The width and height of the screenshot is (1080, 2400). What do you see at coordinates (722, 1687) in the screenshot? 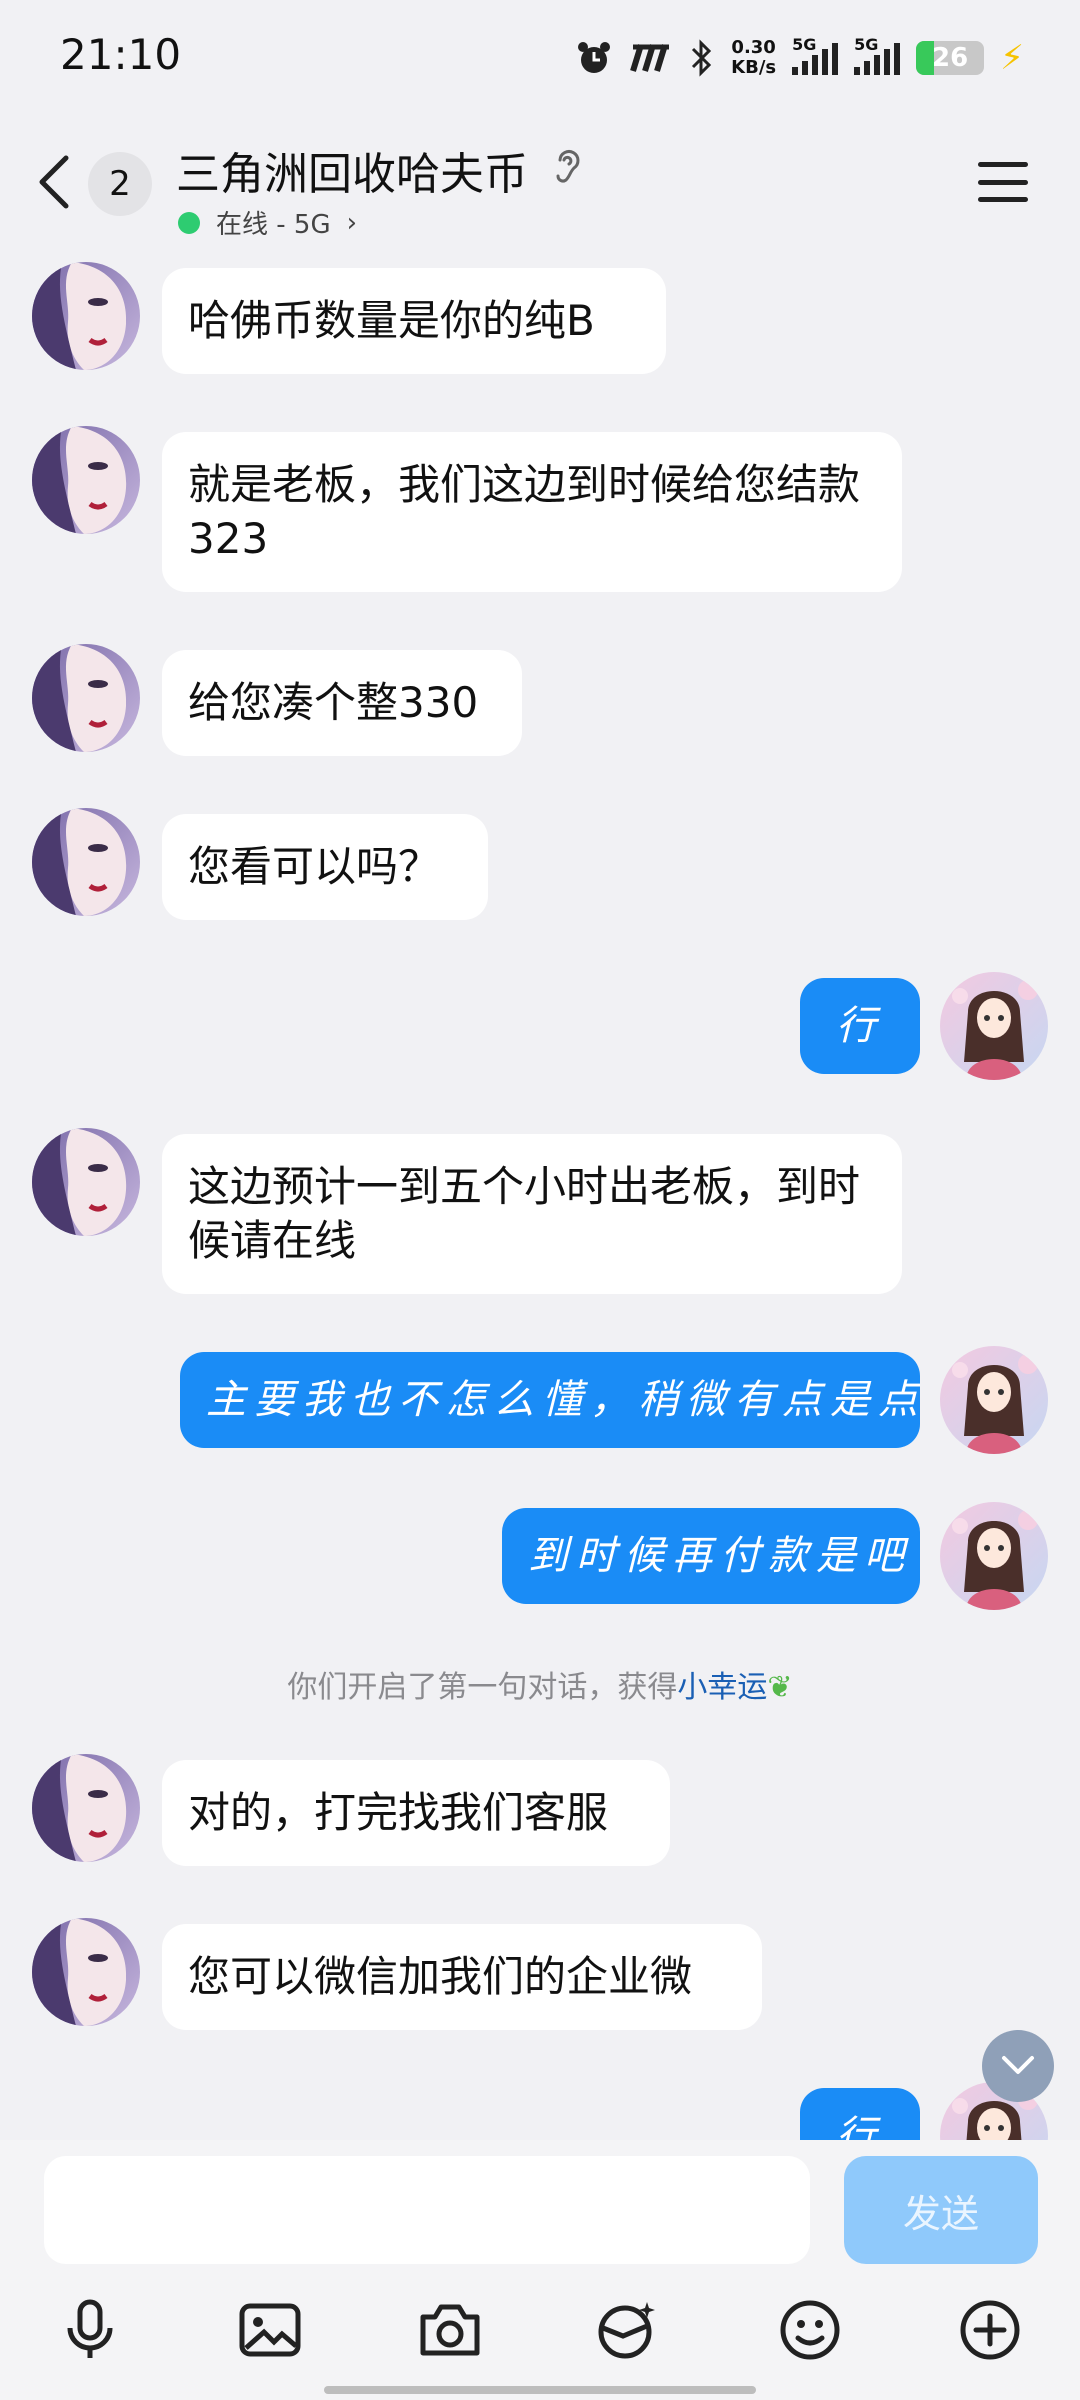
I see `lucky-link: 小幸运` at bounding box center [722, 1687].